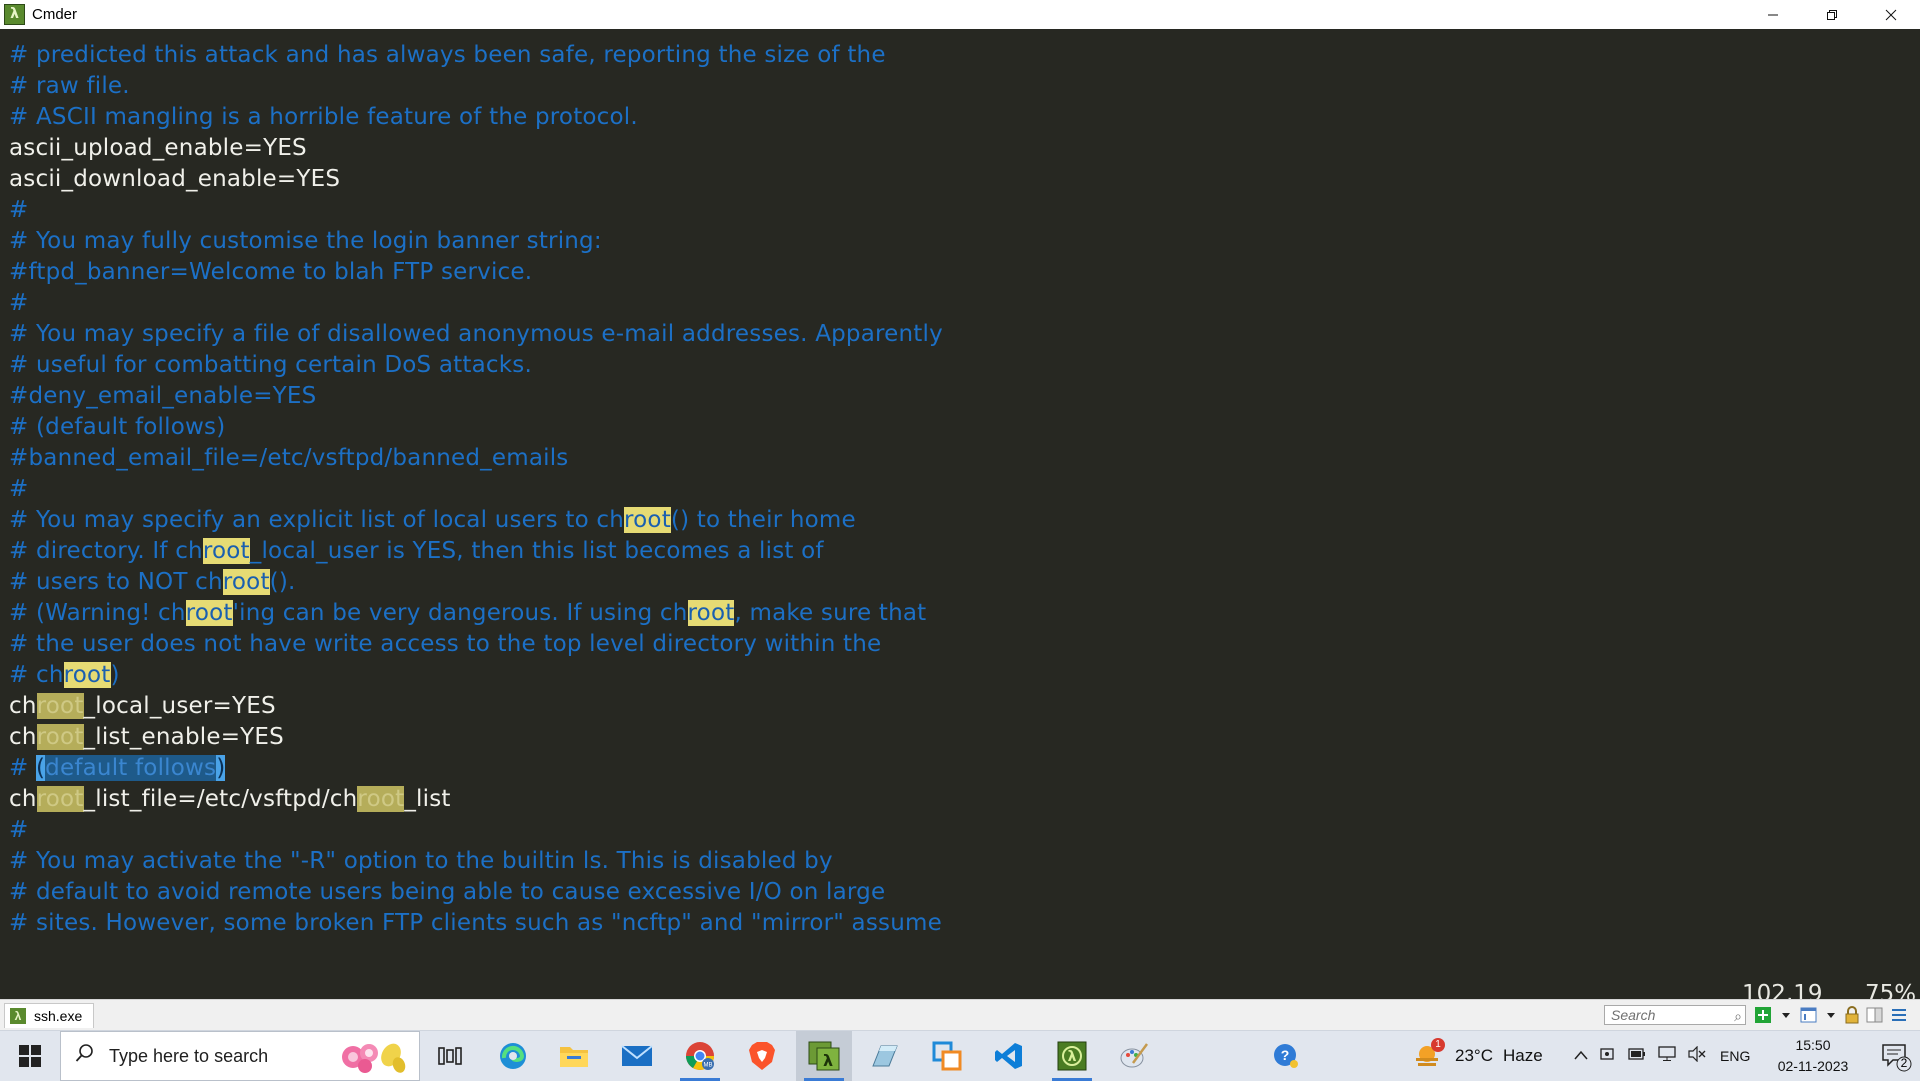 The height and width of the screenshot is (1081, 1920). I want to click on terminal-line: # chroot), so click(64, 675).